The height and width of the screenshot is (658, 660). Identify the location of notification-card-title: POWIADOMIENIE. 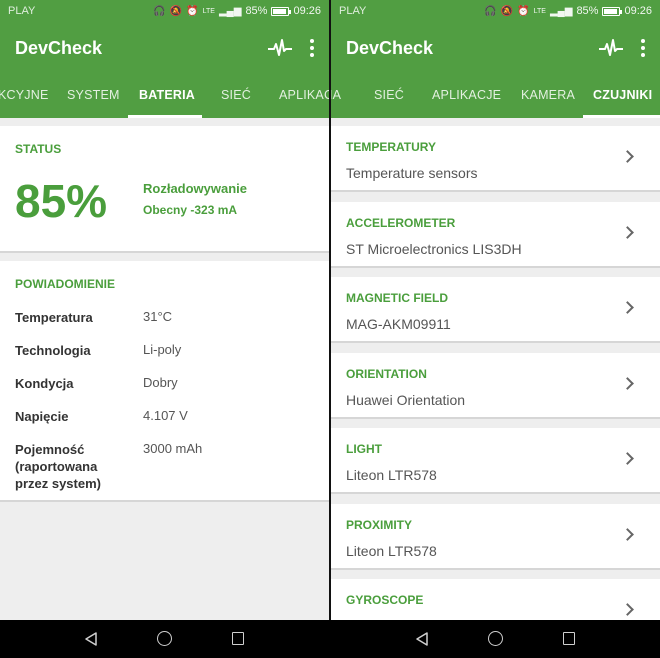
(65, 284).